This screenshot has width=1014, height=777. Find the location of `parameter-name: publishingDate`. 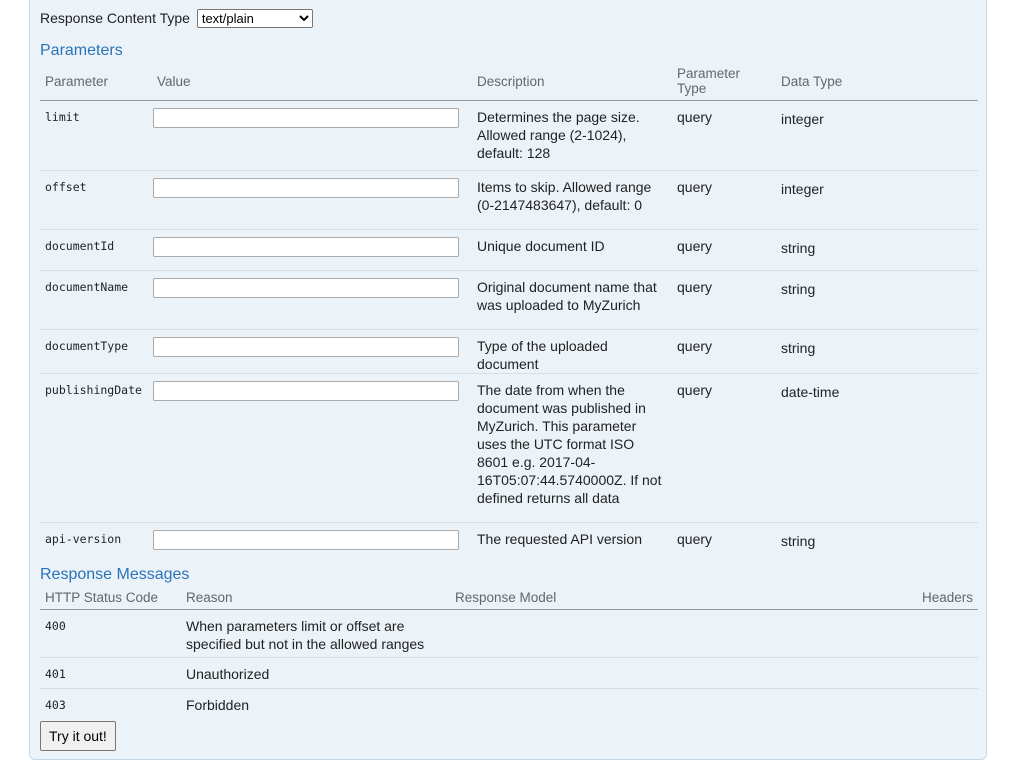

parameter-name: publishingDate is located at coordinates (96, 448).